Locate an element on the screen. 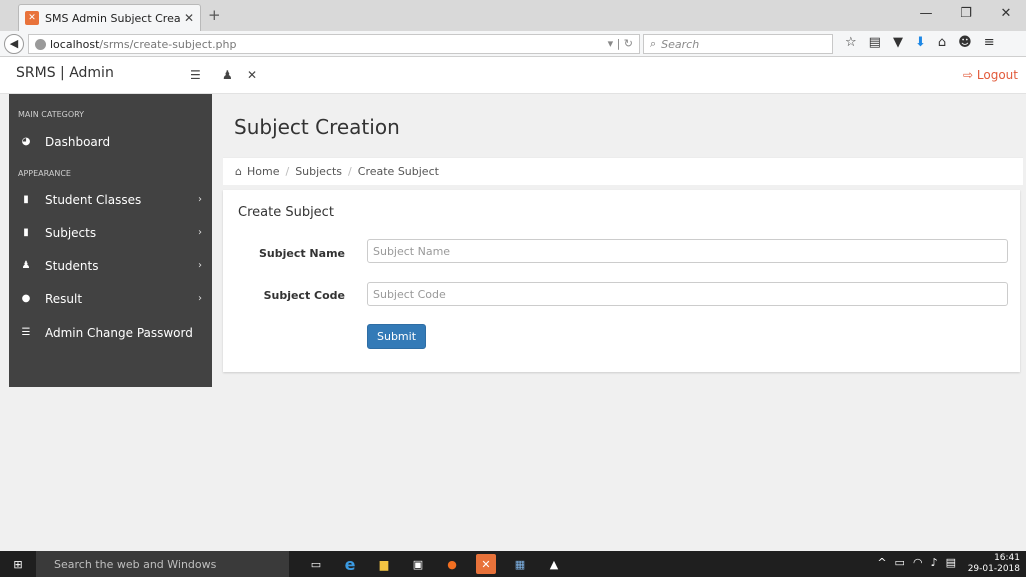 The width and height of the screenshot is (1026, 577). file-explorer-icon: ▆ is located at coordinates (384, 564).